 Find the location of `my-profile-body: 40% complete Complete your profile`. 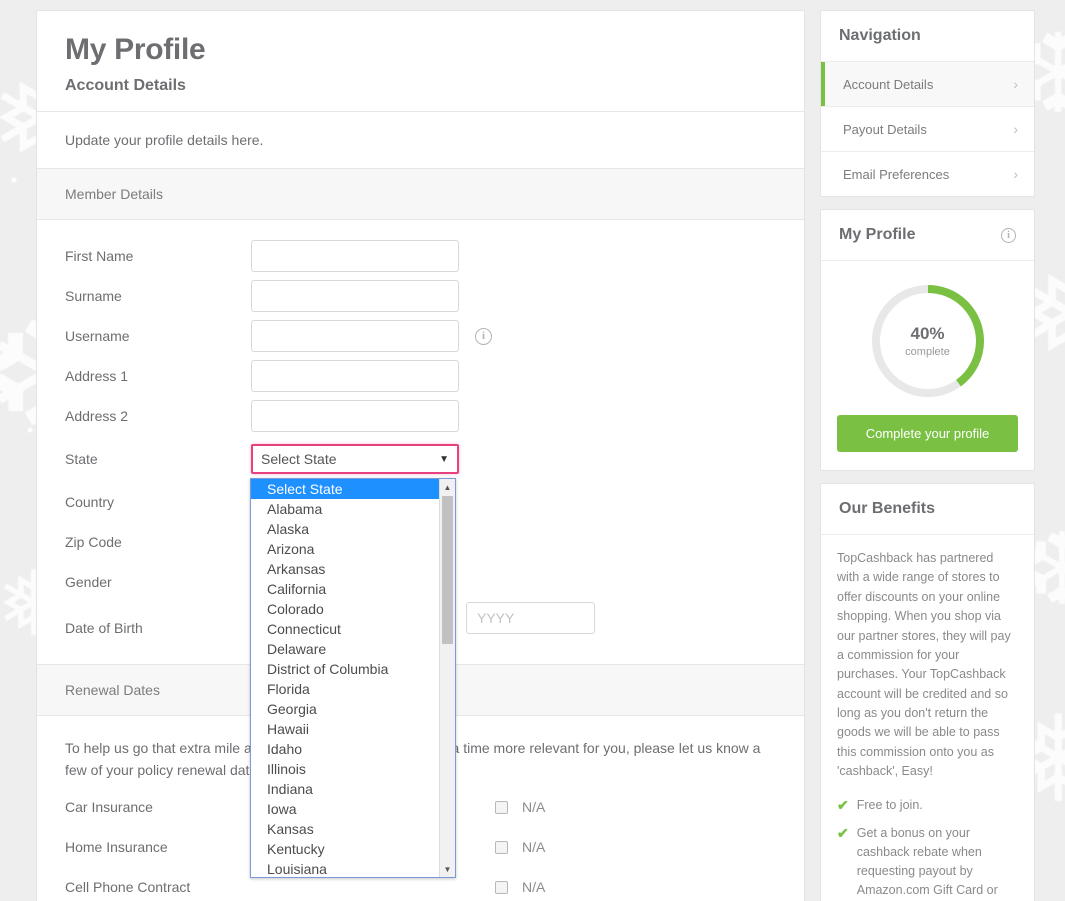

my-profile-body: 40% complete Complete your profile is located at coordinates (927, 365).